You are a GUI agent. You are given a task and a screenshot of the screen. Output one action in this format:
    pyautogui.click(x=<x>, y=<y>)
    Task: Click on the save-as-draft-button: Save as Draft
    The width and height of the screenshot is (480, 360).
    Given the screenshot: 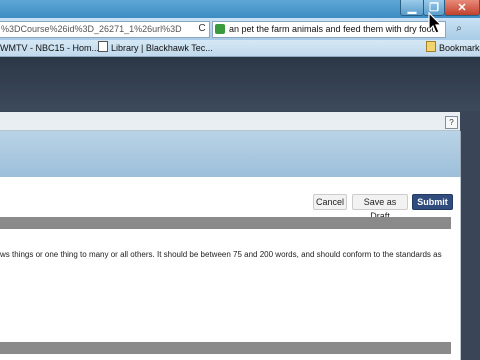 What is the action you would take?
    pyautogui.click(x=380, y=207)
    